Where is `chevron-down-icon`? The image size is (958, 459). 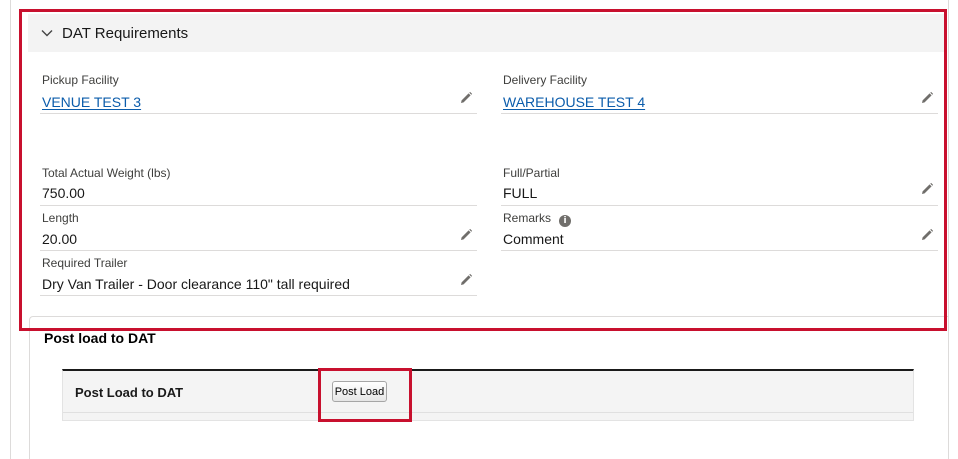 chevron-down-icon is located at coordinates (47, 33).